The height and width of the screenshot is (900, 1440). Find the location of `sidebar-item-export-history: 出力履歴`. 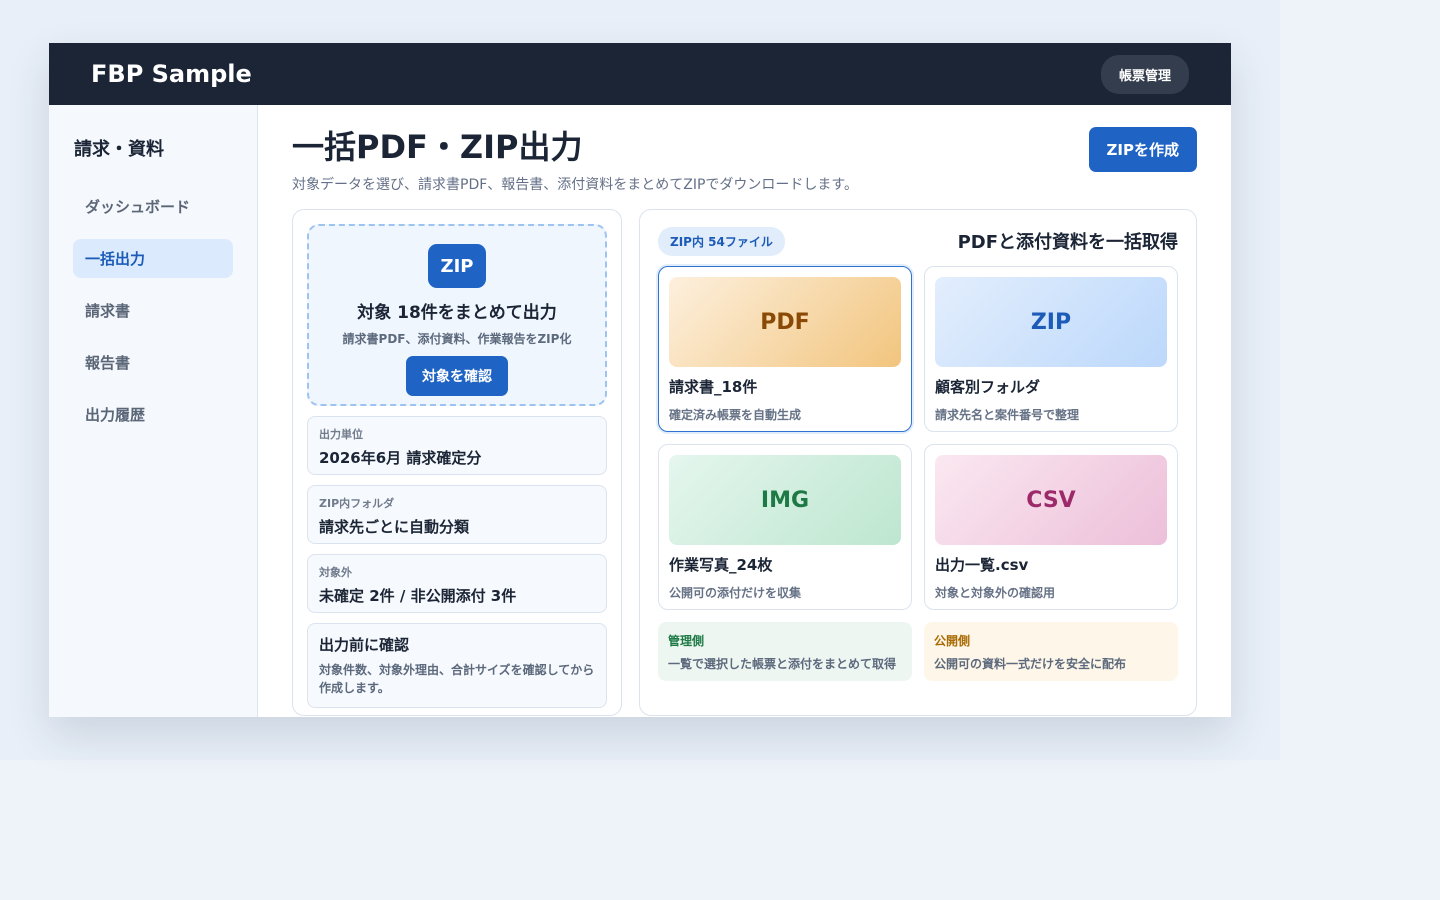

sidebar-item-export-history: 出力履歴 is located at coordinates (153, 414).